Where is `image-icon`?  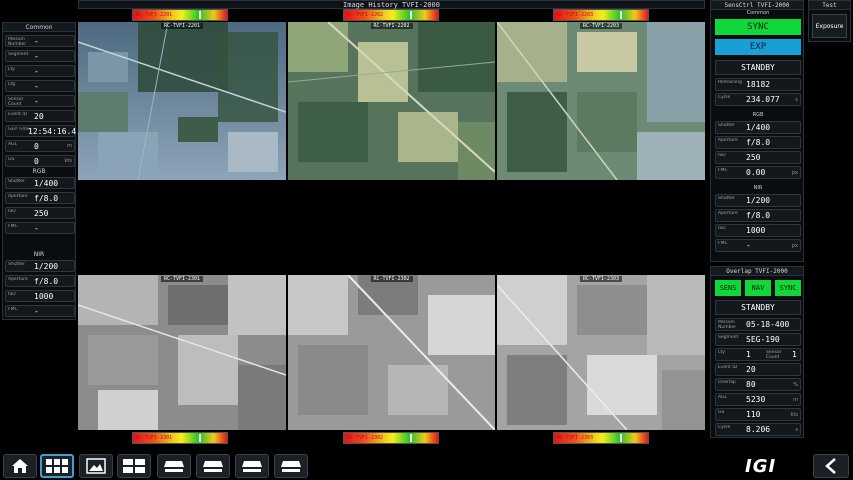
image-icon is located at coordinates (96, 466).